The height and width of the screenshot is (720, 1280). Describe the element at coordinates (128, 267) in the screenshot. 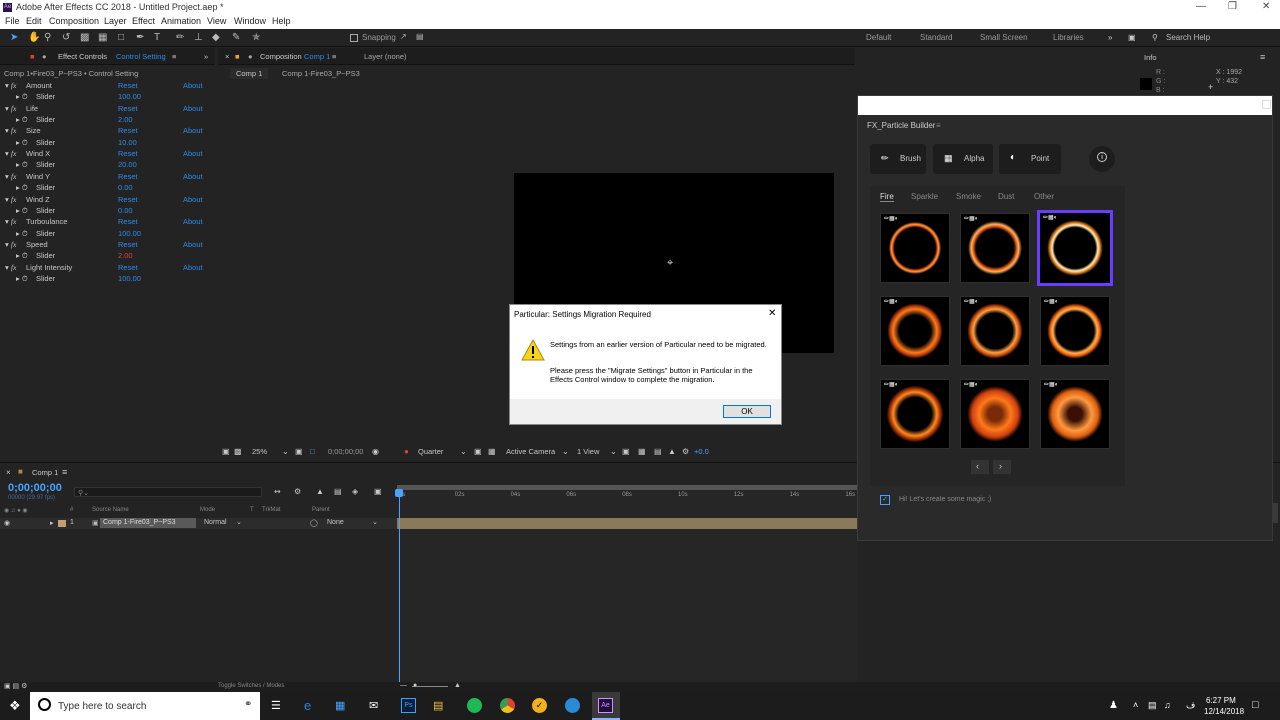

I see `reset-link: Reset` at that location.